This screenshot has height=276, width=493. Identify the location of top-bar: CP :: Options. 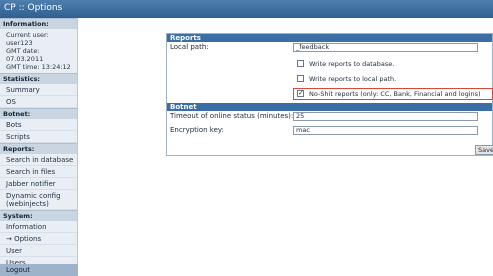
(246, 9).